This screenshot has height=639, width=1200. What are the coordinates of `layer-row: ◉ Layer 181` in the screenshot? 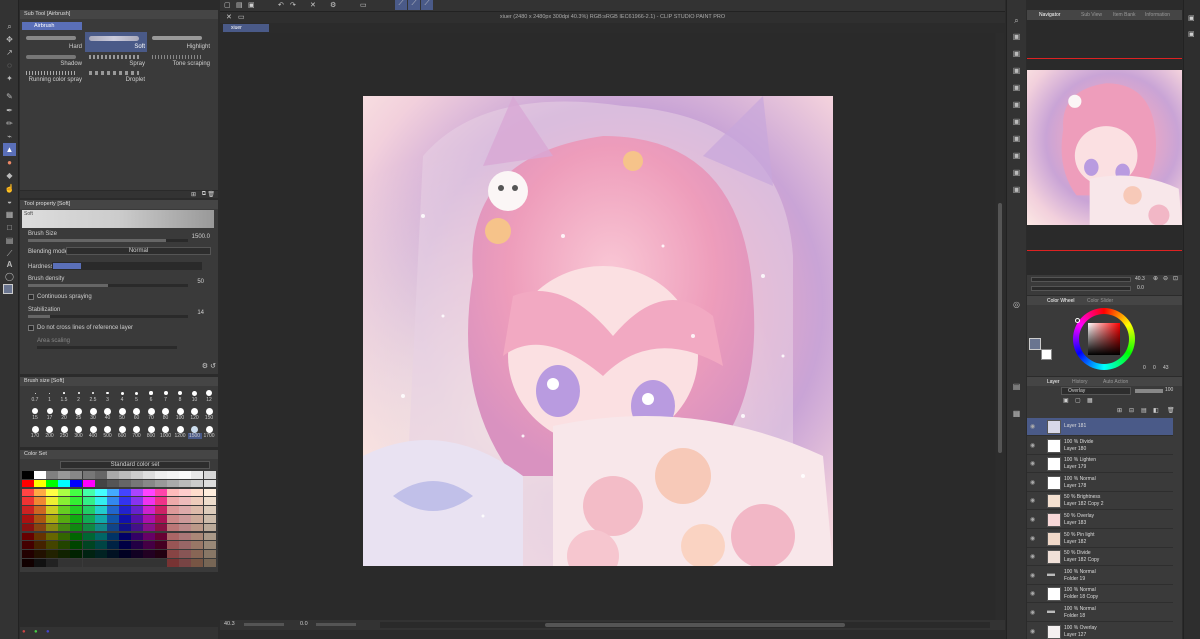 It's located at (1100, 427).